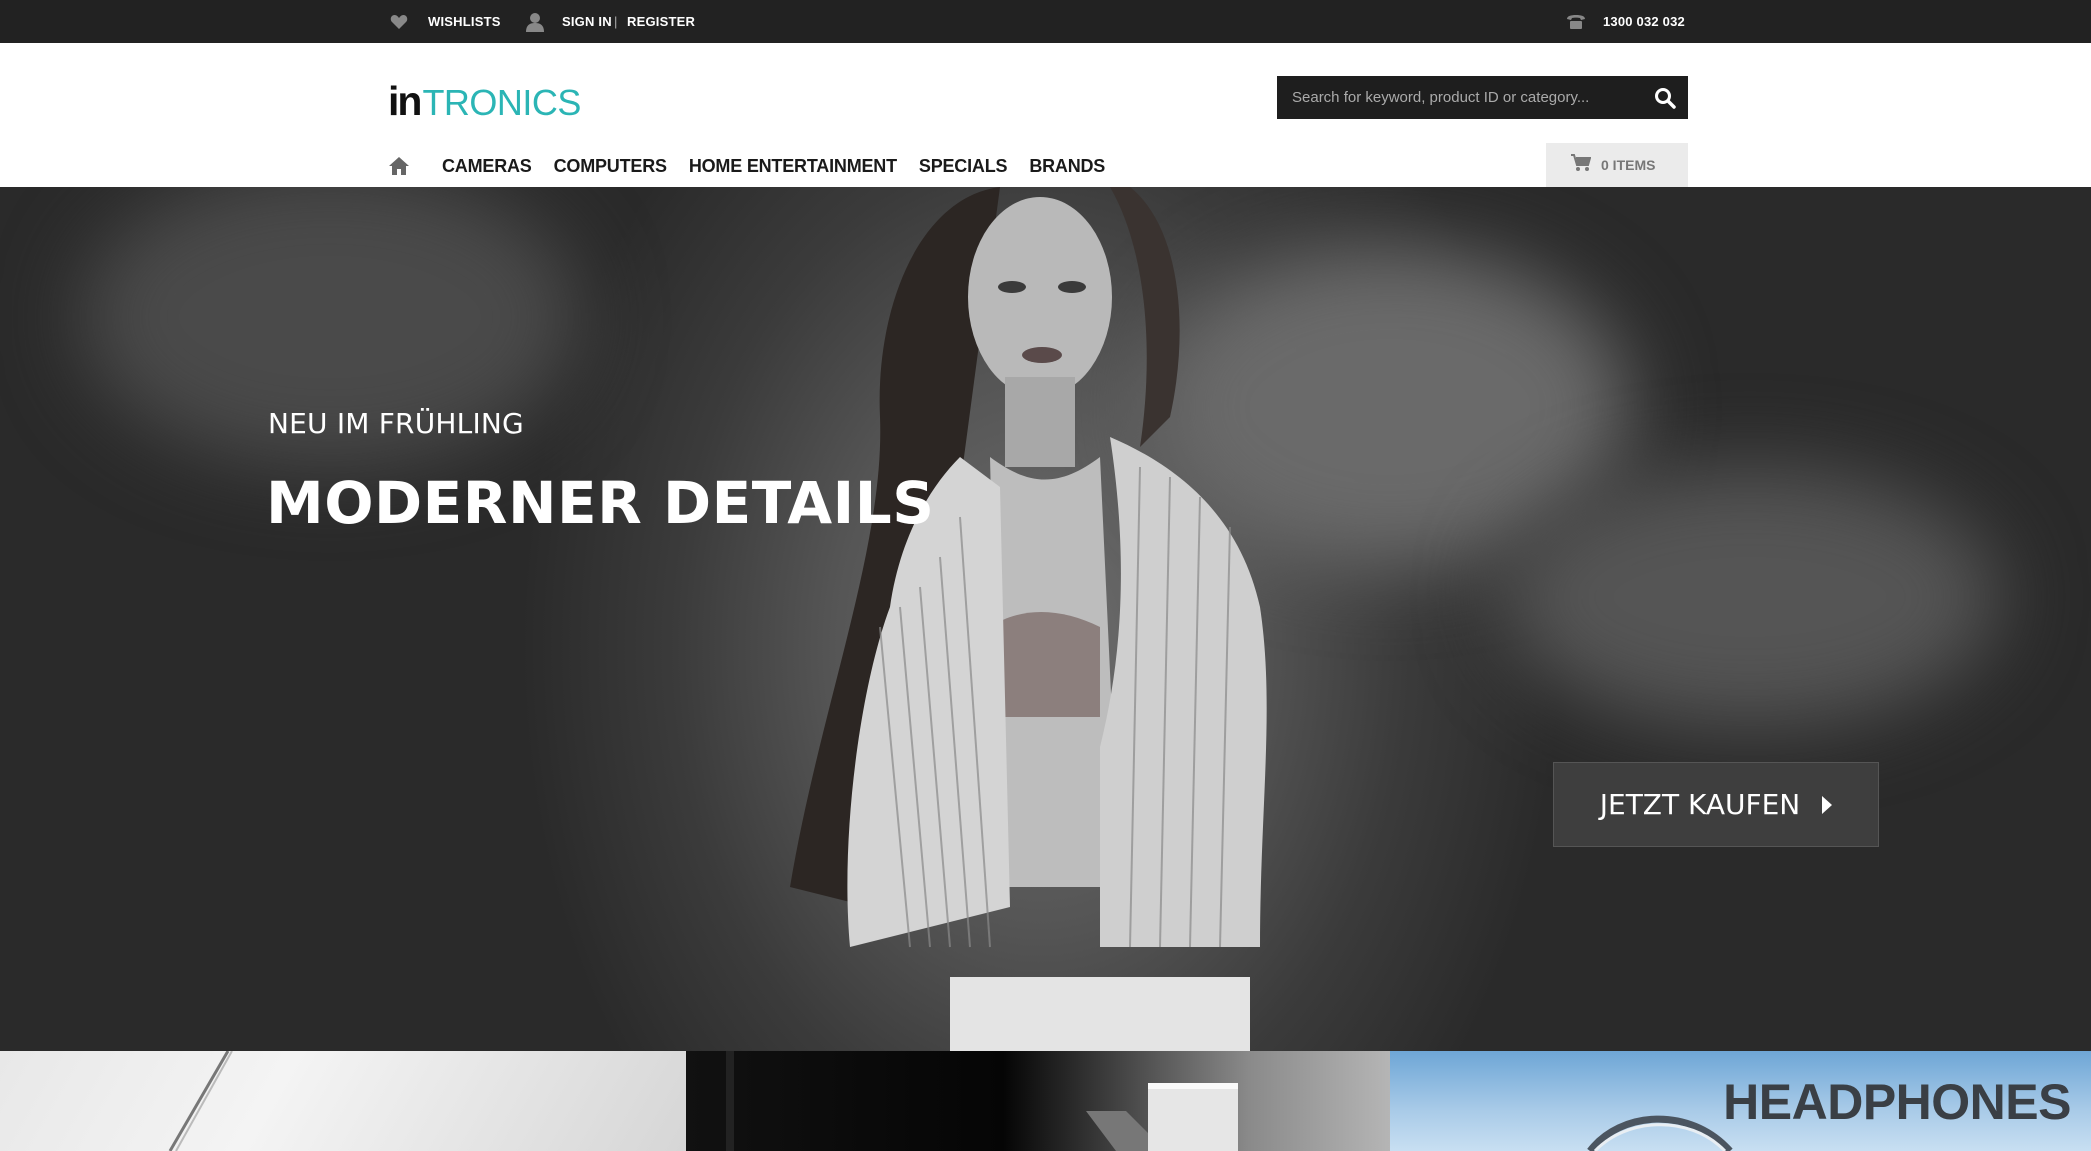 Image resolution: width=2091 pixels, height=1151 pixels. Describe the element at coordinates (1067, 166) in the screenshot. I see `nav-item-brands: BRANDS` at that location.